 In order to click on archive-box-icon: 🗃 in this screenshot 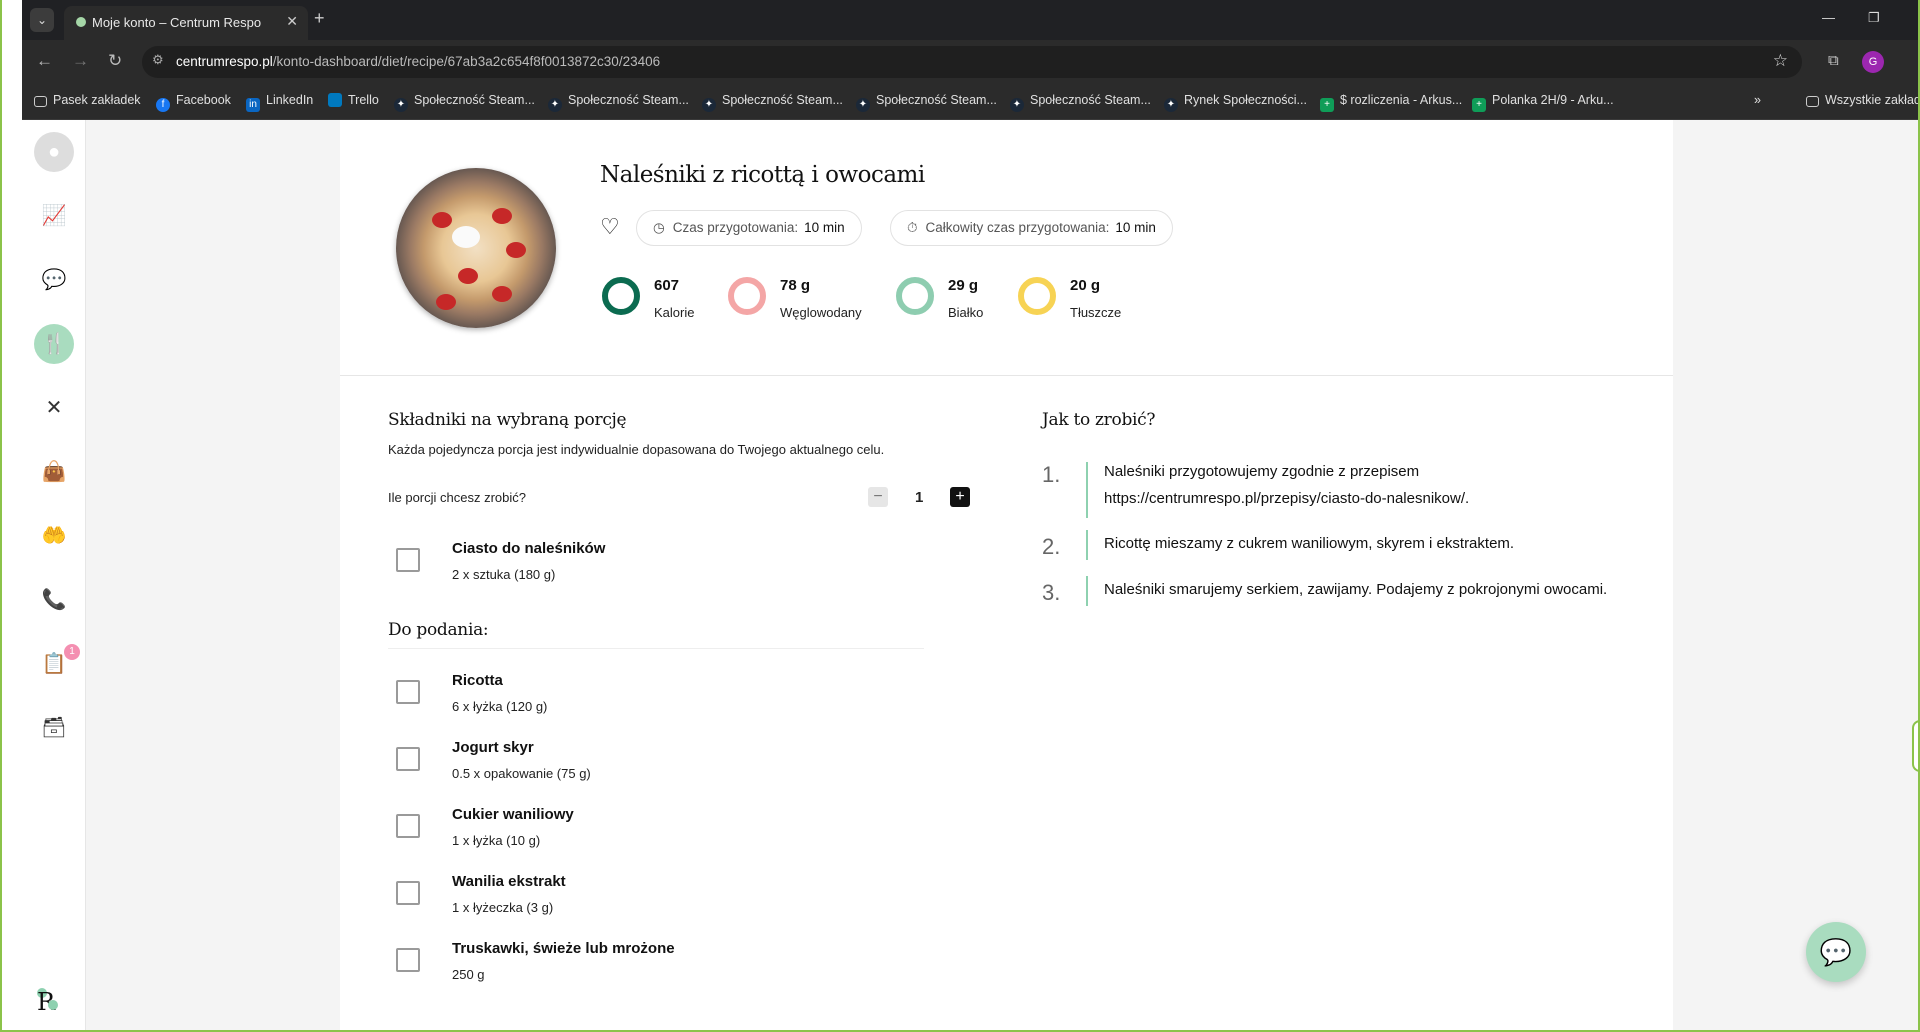, I will do `click(54, 728)`.